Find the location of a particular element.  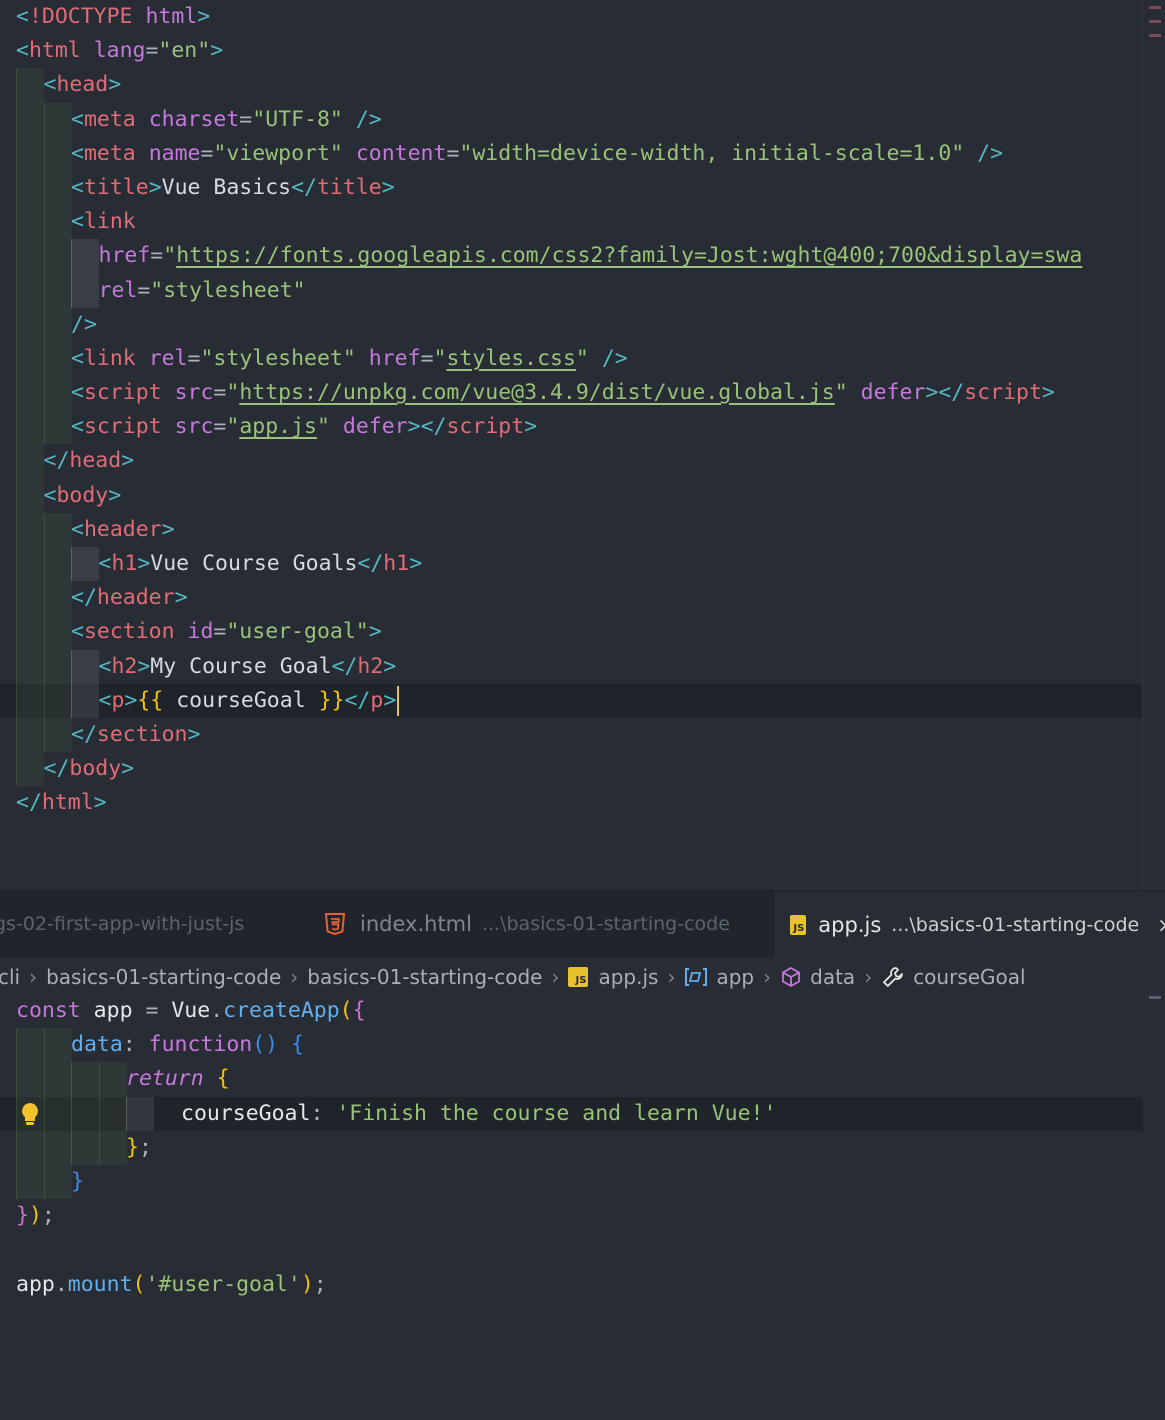

code-text: <meta charset="UTF-8" /> is located at coordinates (226, 120).